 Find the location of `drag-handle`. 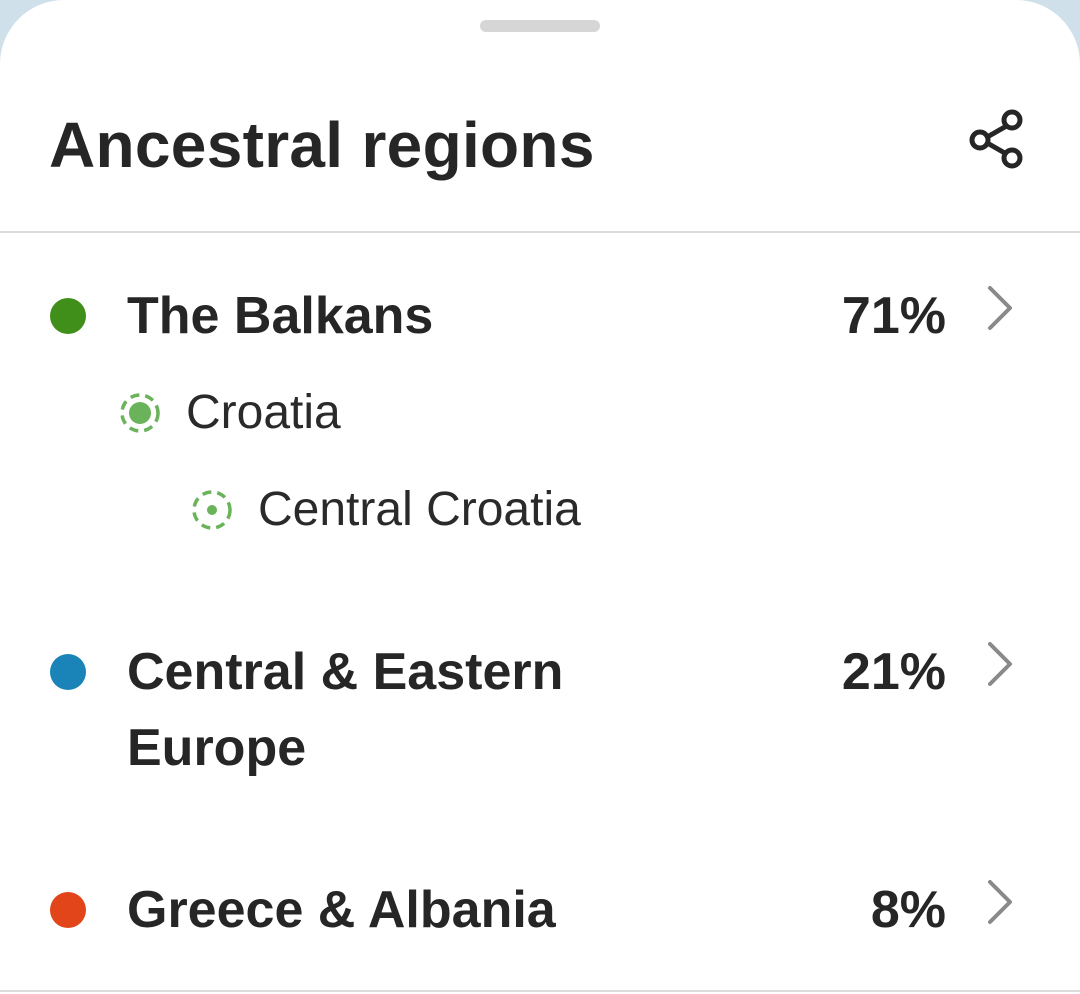

drag-handle is located at coordinates (540, 26).